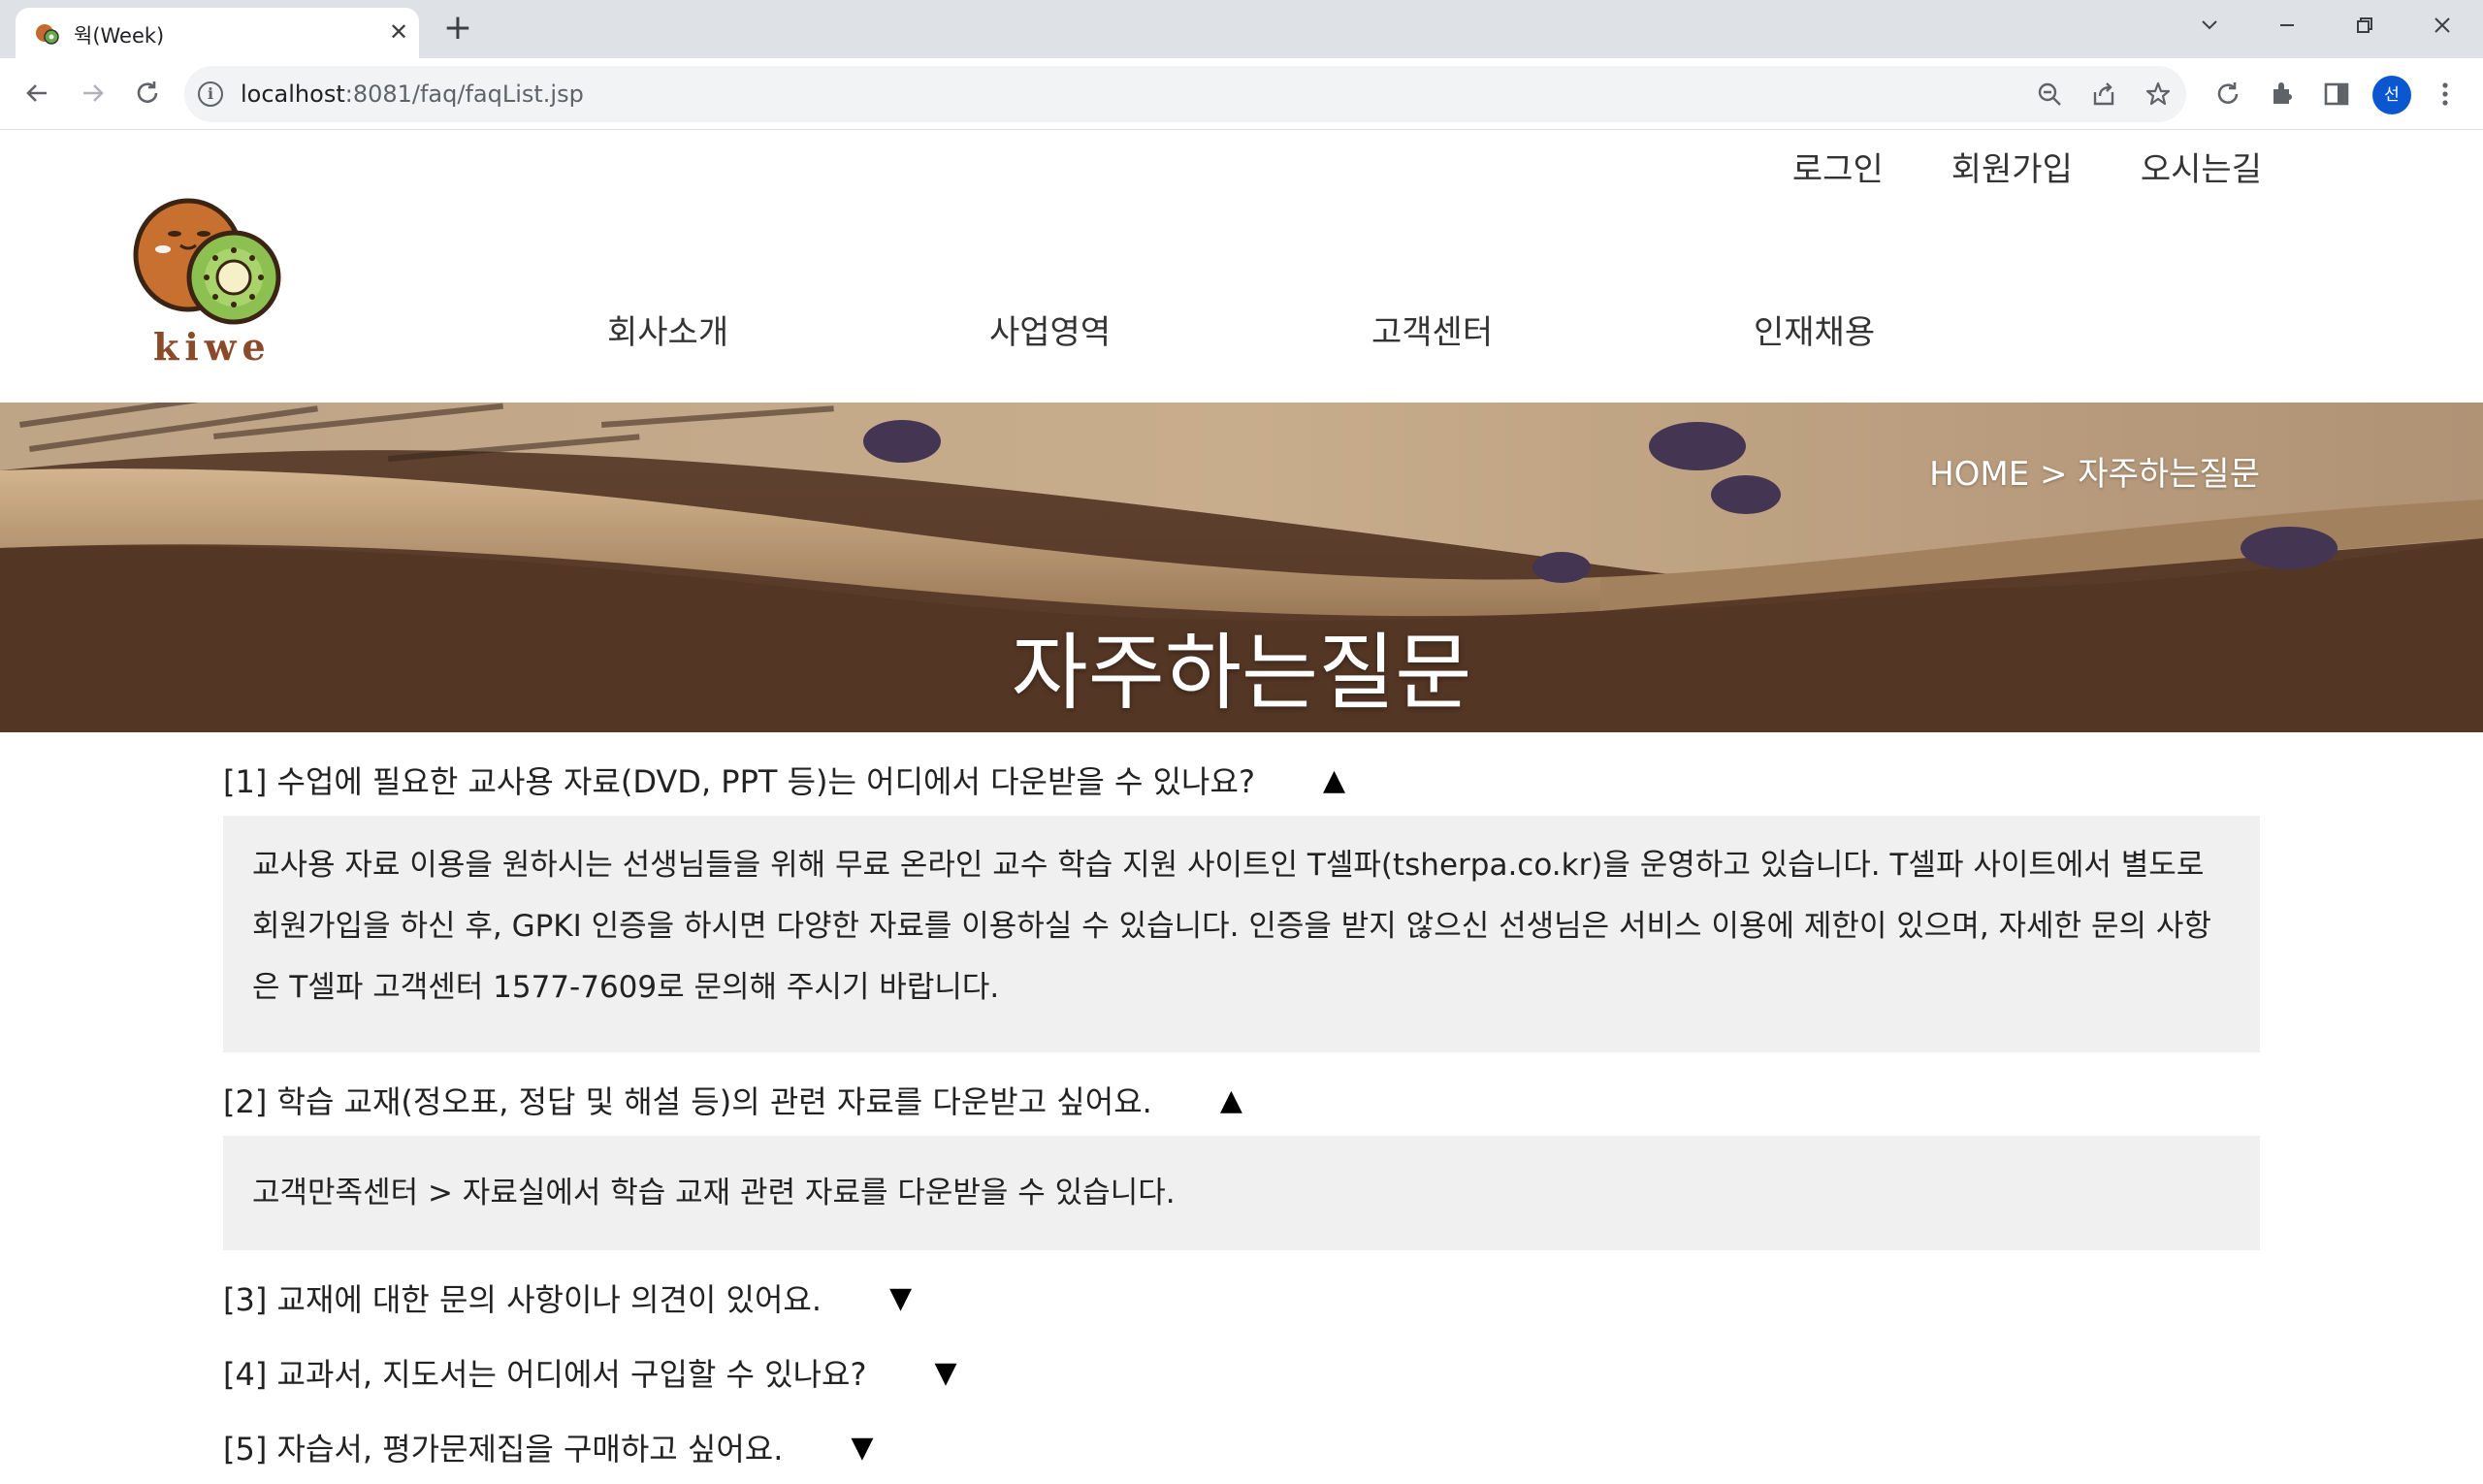  Describe the element at coordinates (213, 347) in the screenshot. I see `logo-text: kiwe` at that location.